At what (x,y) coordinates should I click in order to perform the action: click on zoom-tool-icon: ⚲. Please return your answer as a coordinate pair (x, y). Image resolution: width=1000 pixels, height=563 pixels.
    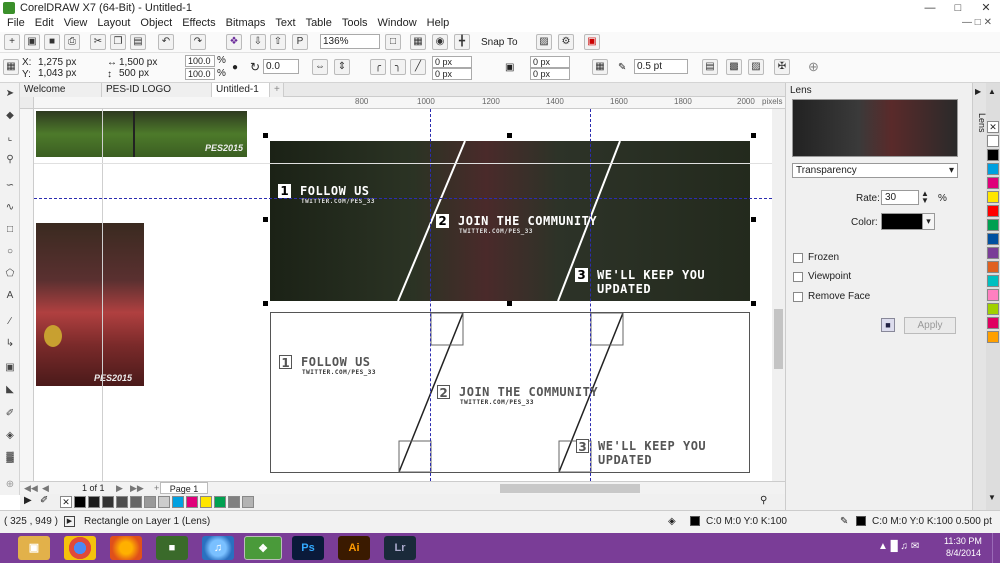
    Looking at the image, I should click on (10, 160).